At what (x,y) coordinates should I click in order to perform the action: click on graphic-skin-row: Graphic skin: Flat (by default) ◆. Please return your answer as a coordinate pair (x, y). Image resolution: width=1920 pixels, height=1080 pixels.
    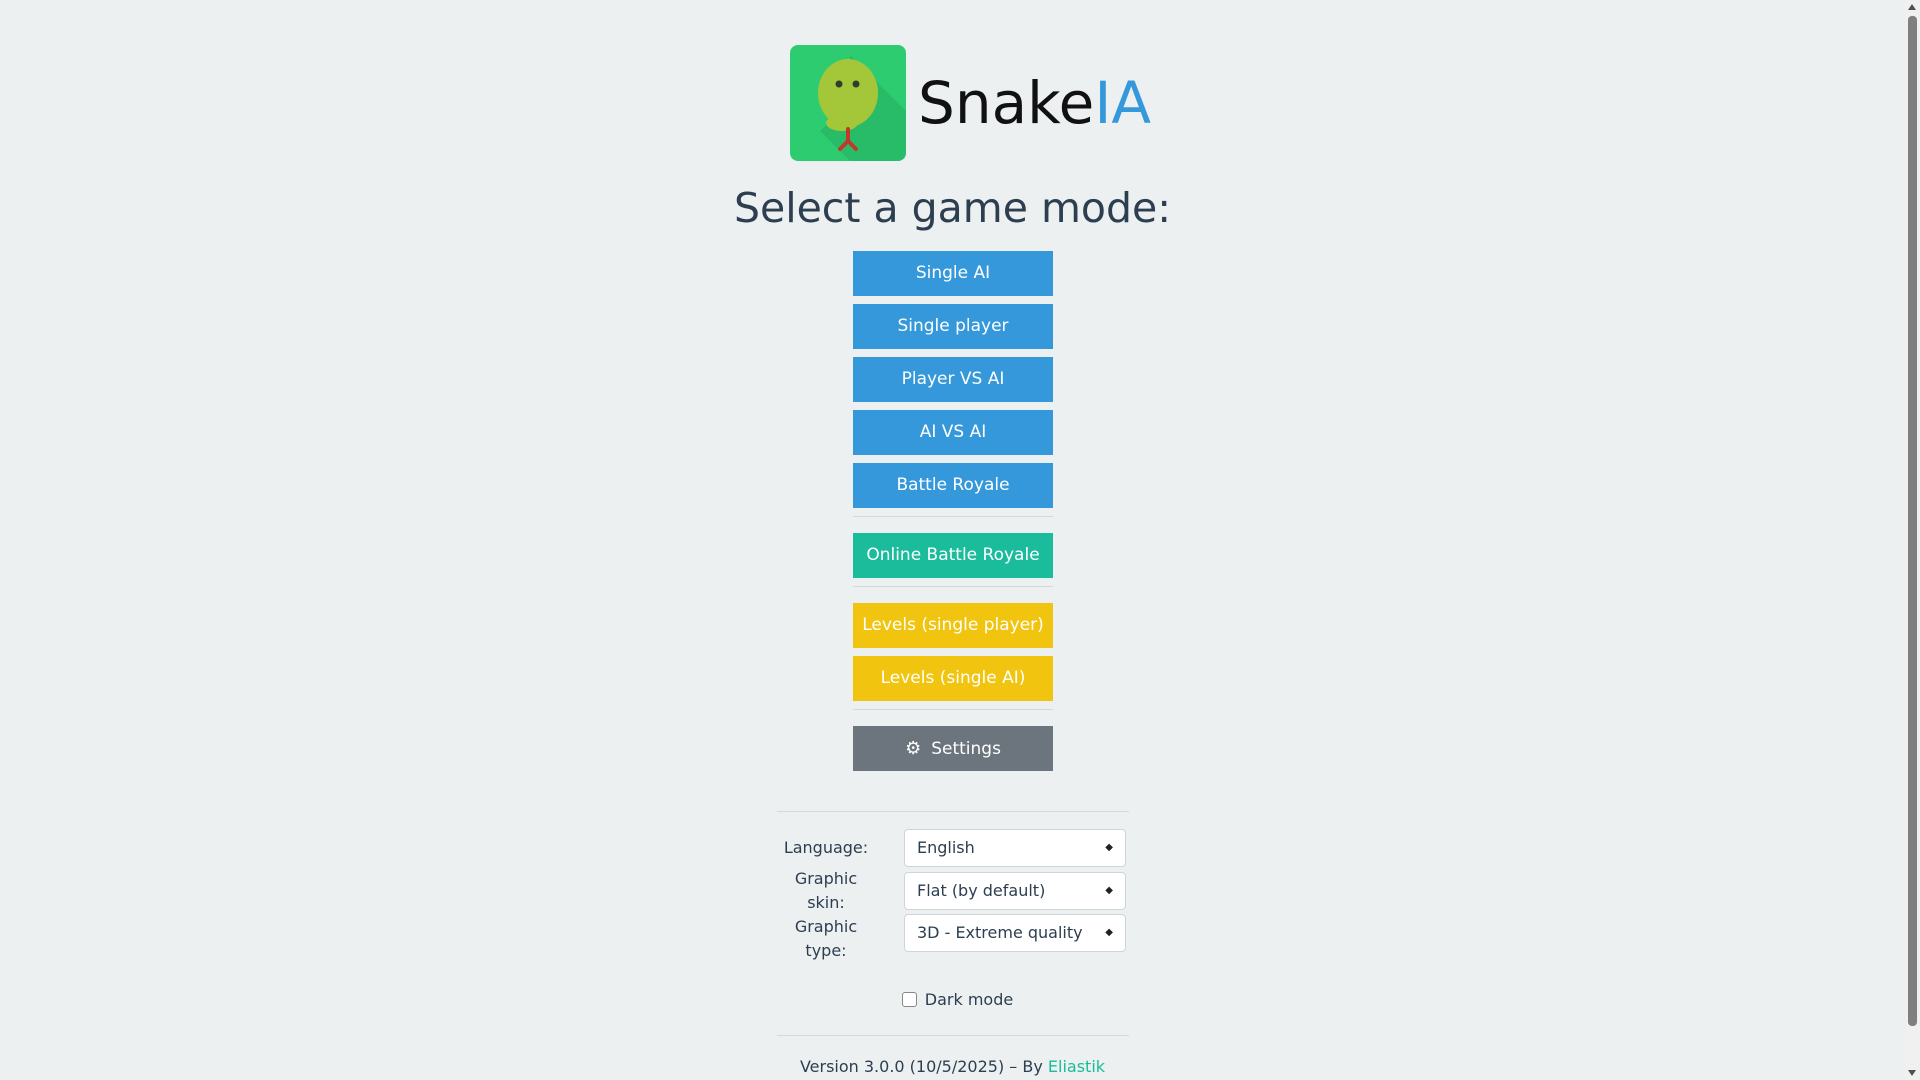
    Looking at the image, I should click on (953, 890).